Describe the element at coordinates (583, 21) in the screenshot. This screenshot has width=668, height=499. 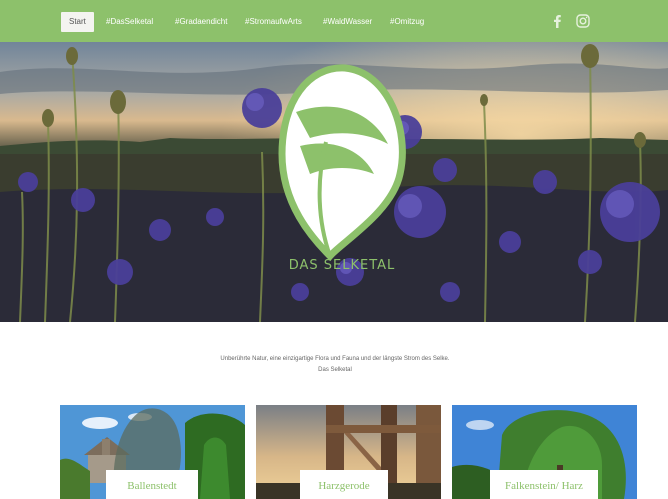
I see `instagram-icon` at that location.